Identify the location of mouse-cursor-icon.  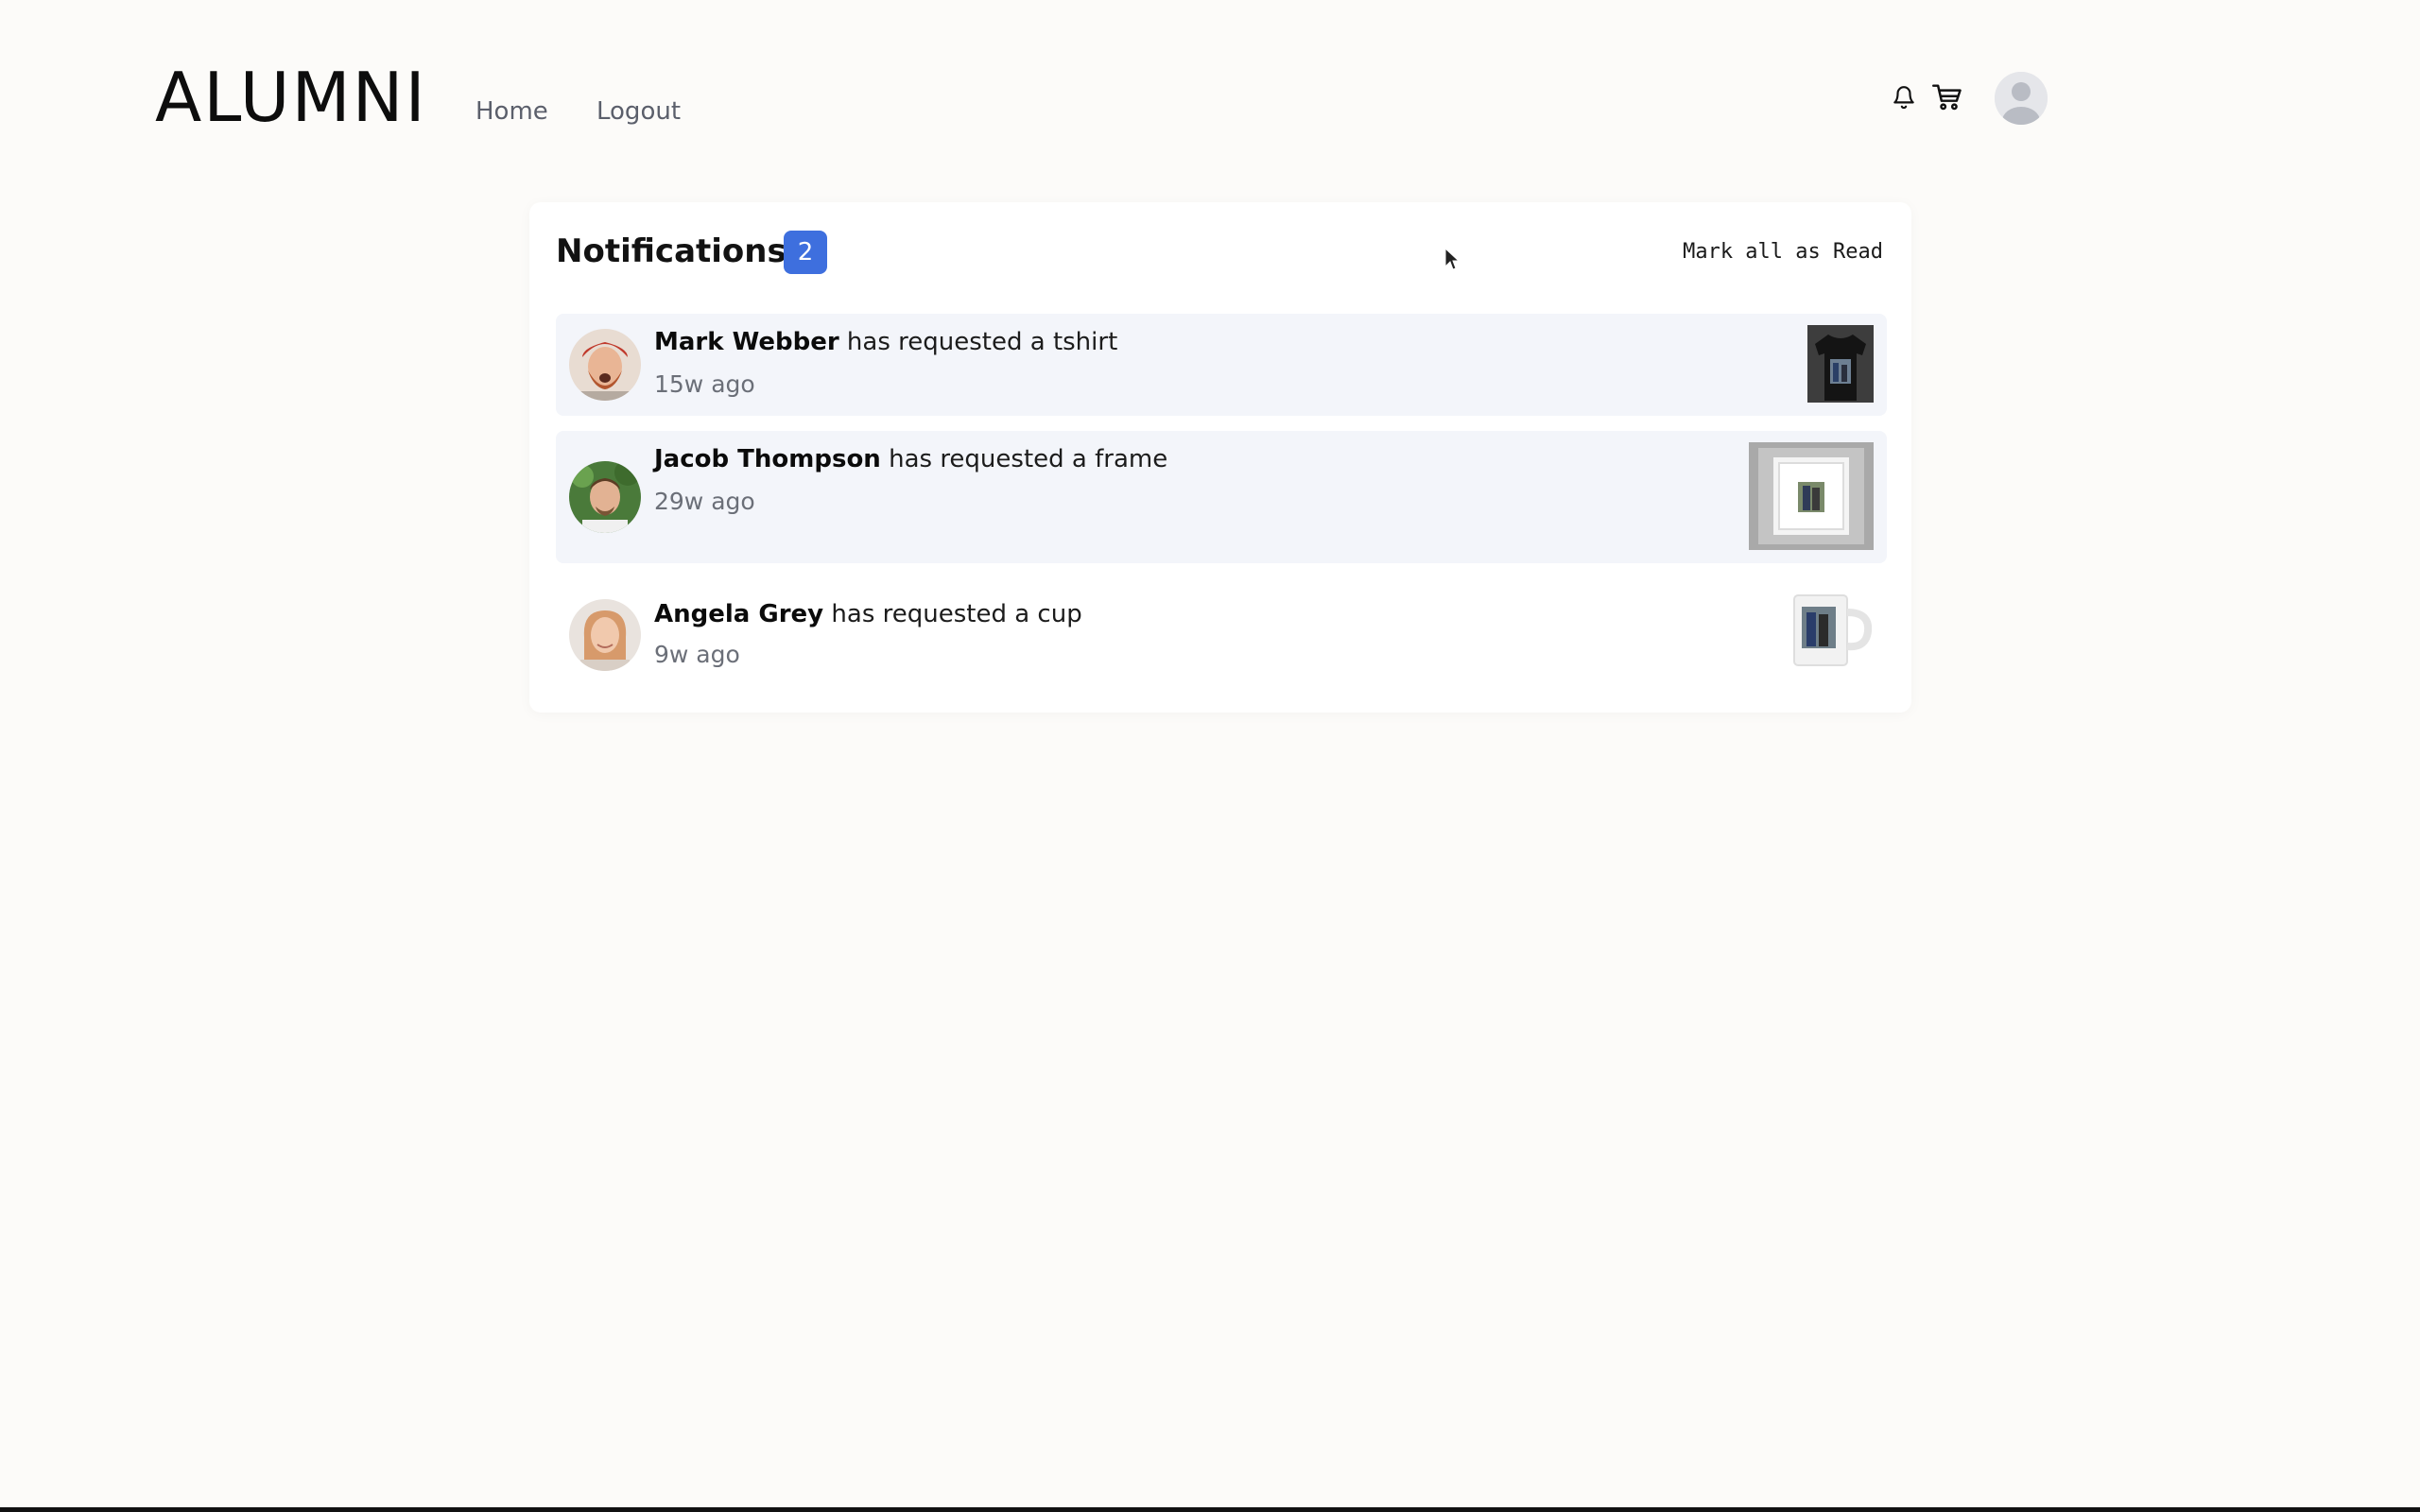
(1452, 259).